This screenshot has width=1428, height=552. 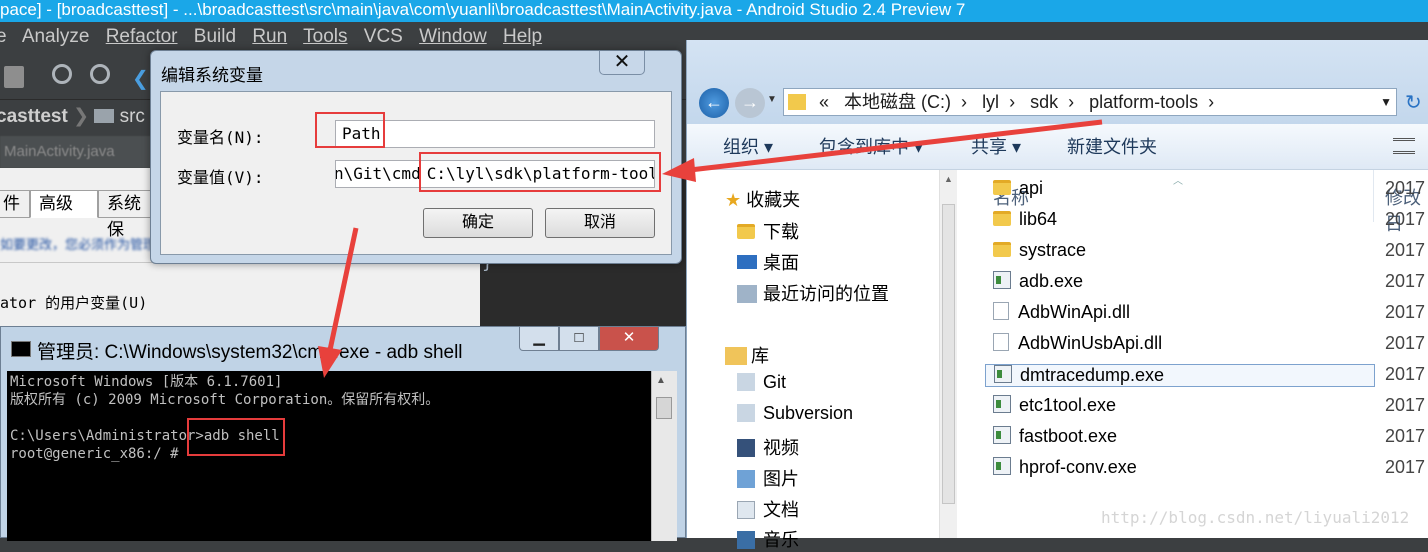 I want to click on nav-music-label: 音乐, so click(x=781, y=540).